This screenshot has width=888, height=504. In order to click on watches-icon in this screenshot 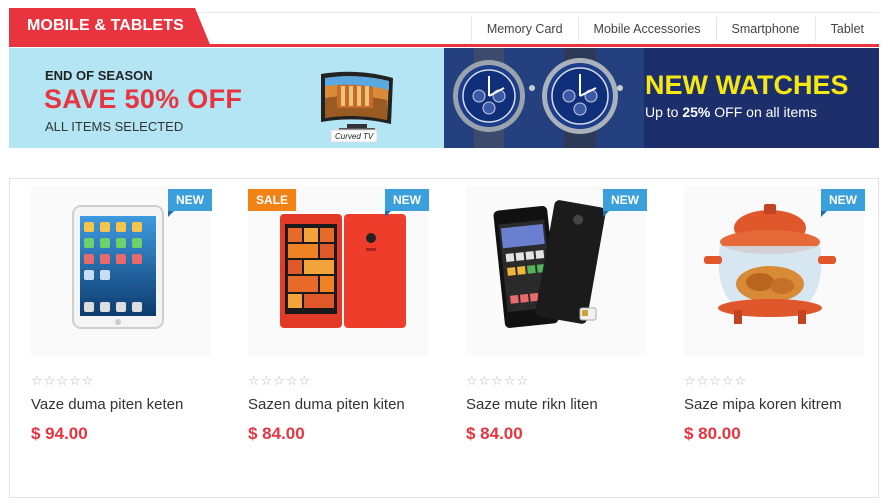, I will do `click(544, 98)`.